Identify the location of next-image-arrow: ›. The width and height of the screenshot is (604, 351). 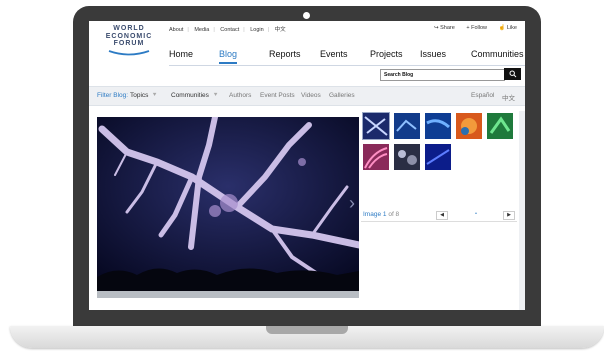
(352, 203).